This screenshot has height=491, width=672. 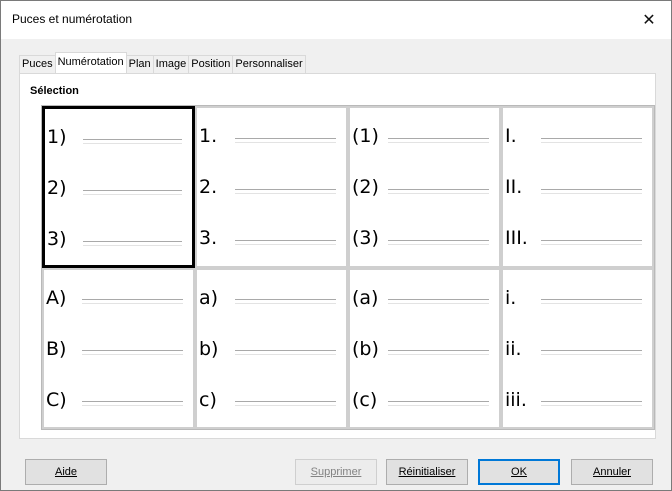 I want to click on level-label: C), so click(x=56, y=399).